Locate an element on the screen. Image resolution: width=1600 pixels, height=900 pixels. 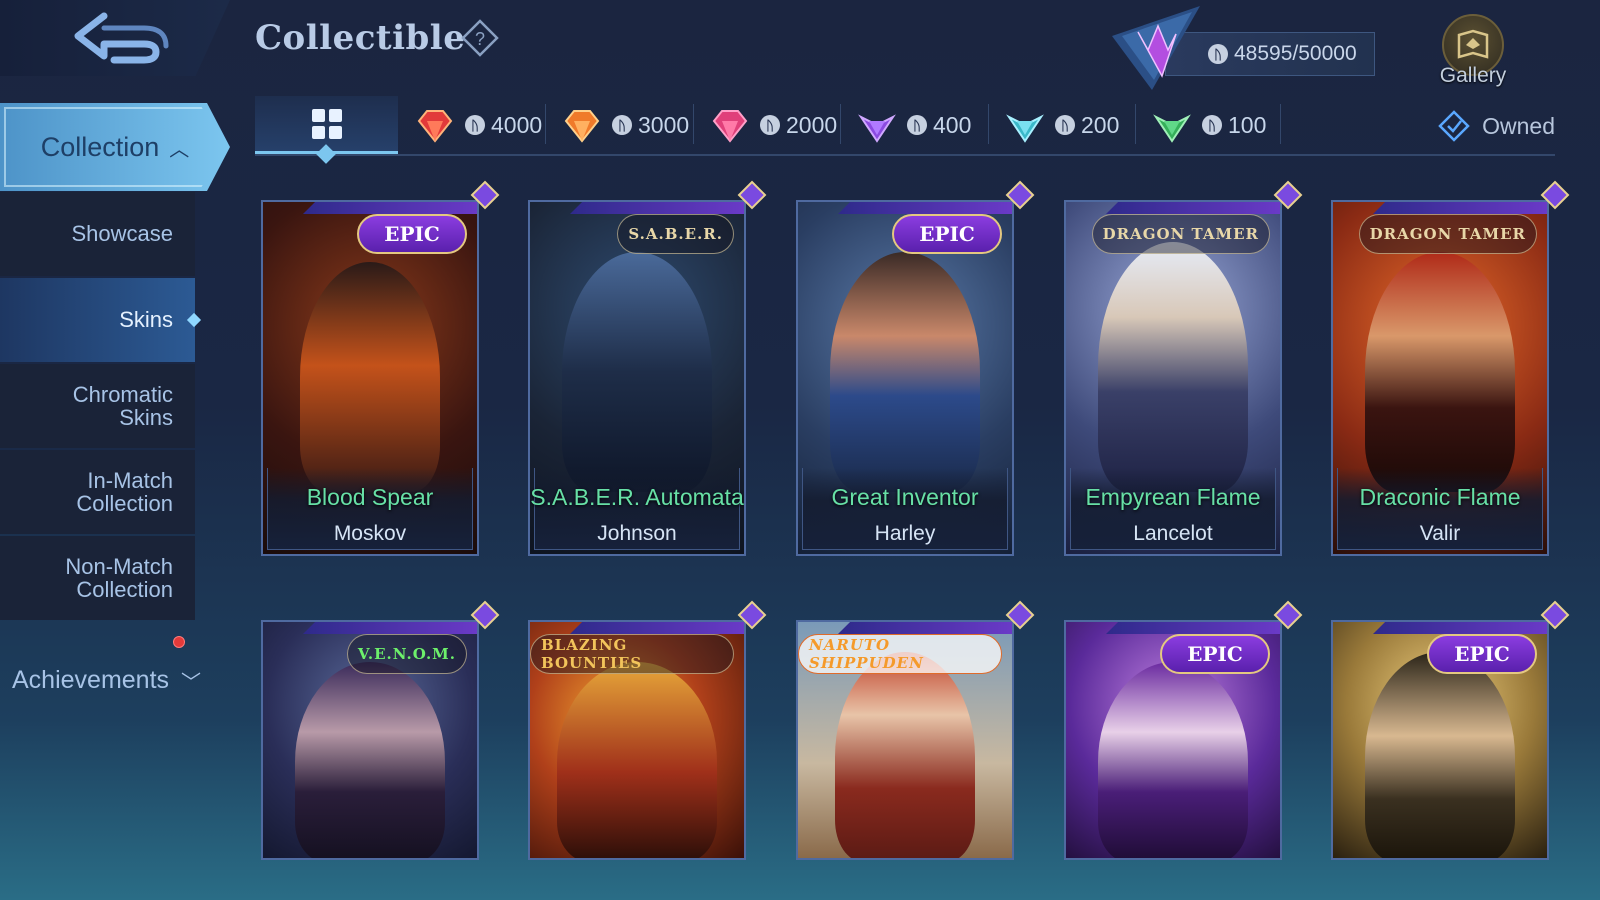
chevron-up-icon: ︿ is located at coordinates (179, 149).